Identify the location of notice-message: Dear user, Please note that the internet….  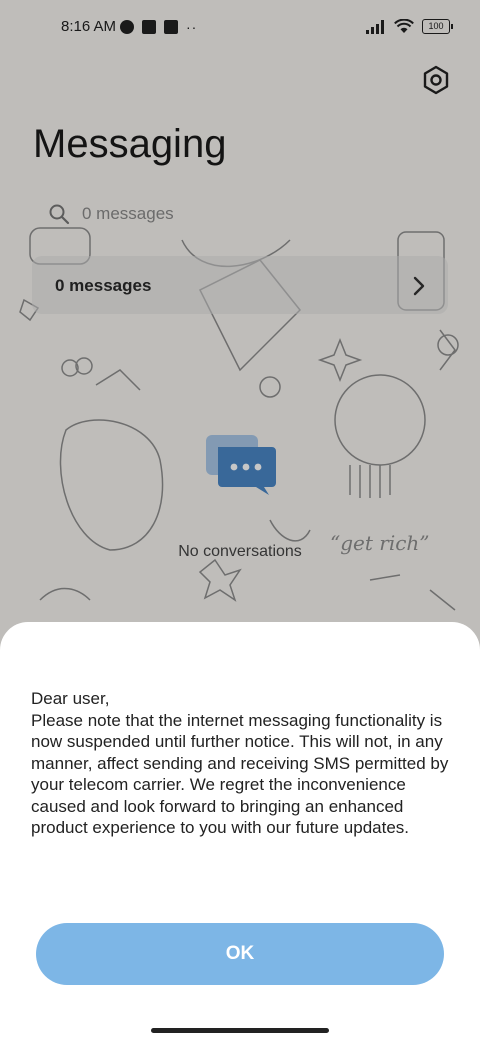
(240, 763).